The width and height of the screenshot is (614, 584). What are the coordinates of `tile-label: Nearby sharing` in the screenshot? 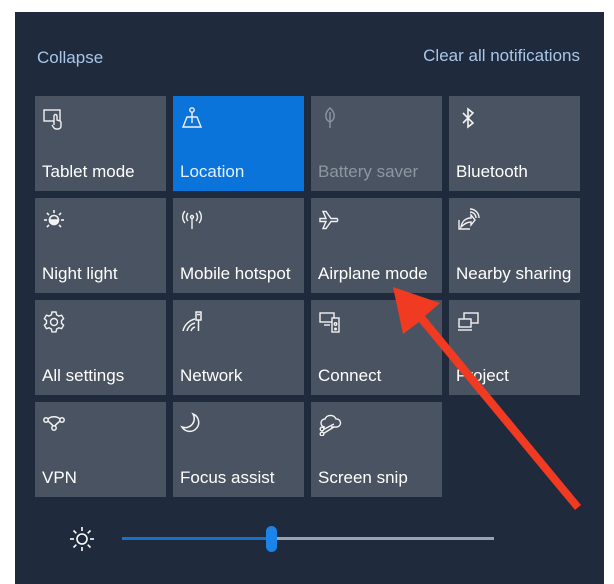 It's located at (514, 273).